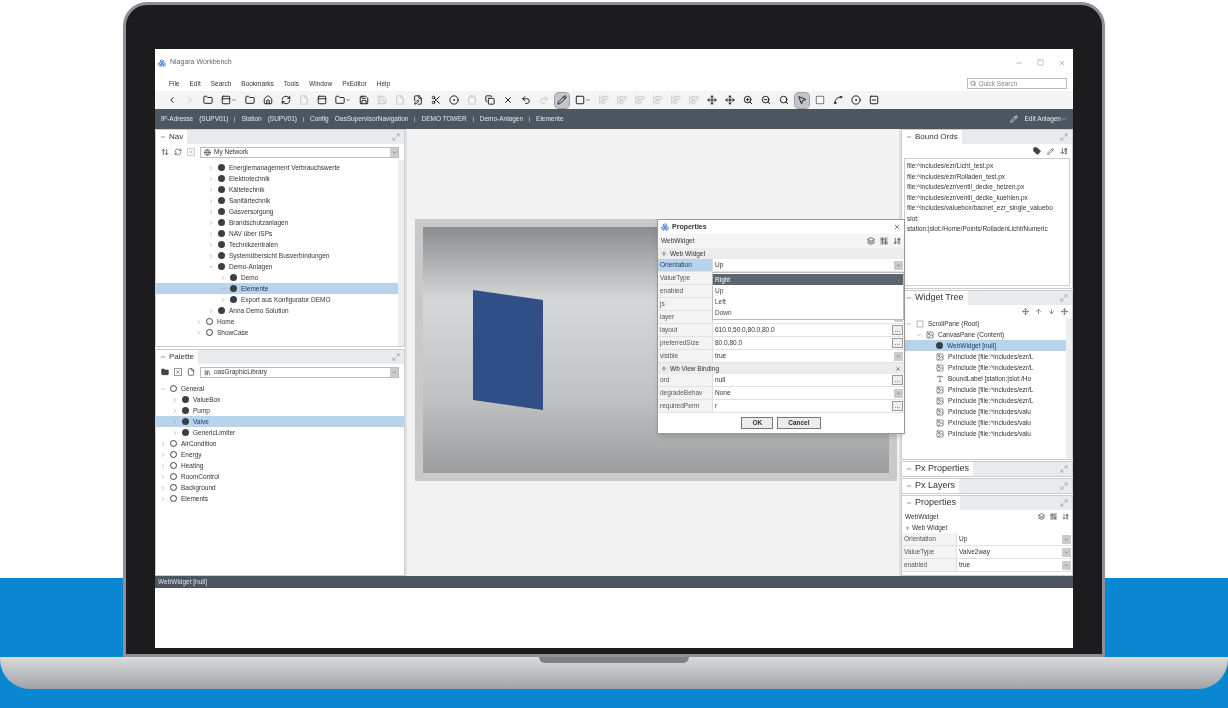 The width and height of the screenshot is (1228, 708). What do you see at coordinates (942, 469) in the screenshot?
I see `panel-title: Px Properties` at bounding box center [942, 469].